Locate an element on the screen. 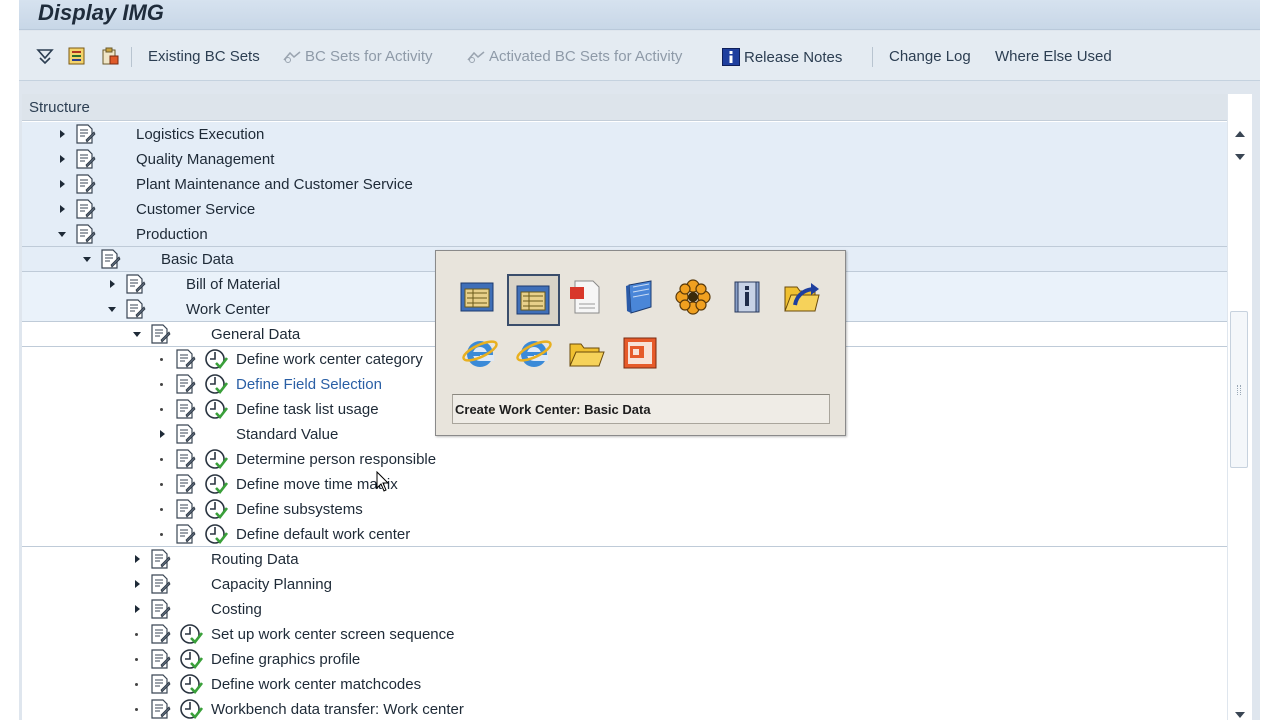 The height and width of the screenshot is (720, 1280). tree-row: Routing Data is located at coordinates (624, 559).